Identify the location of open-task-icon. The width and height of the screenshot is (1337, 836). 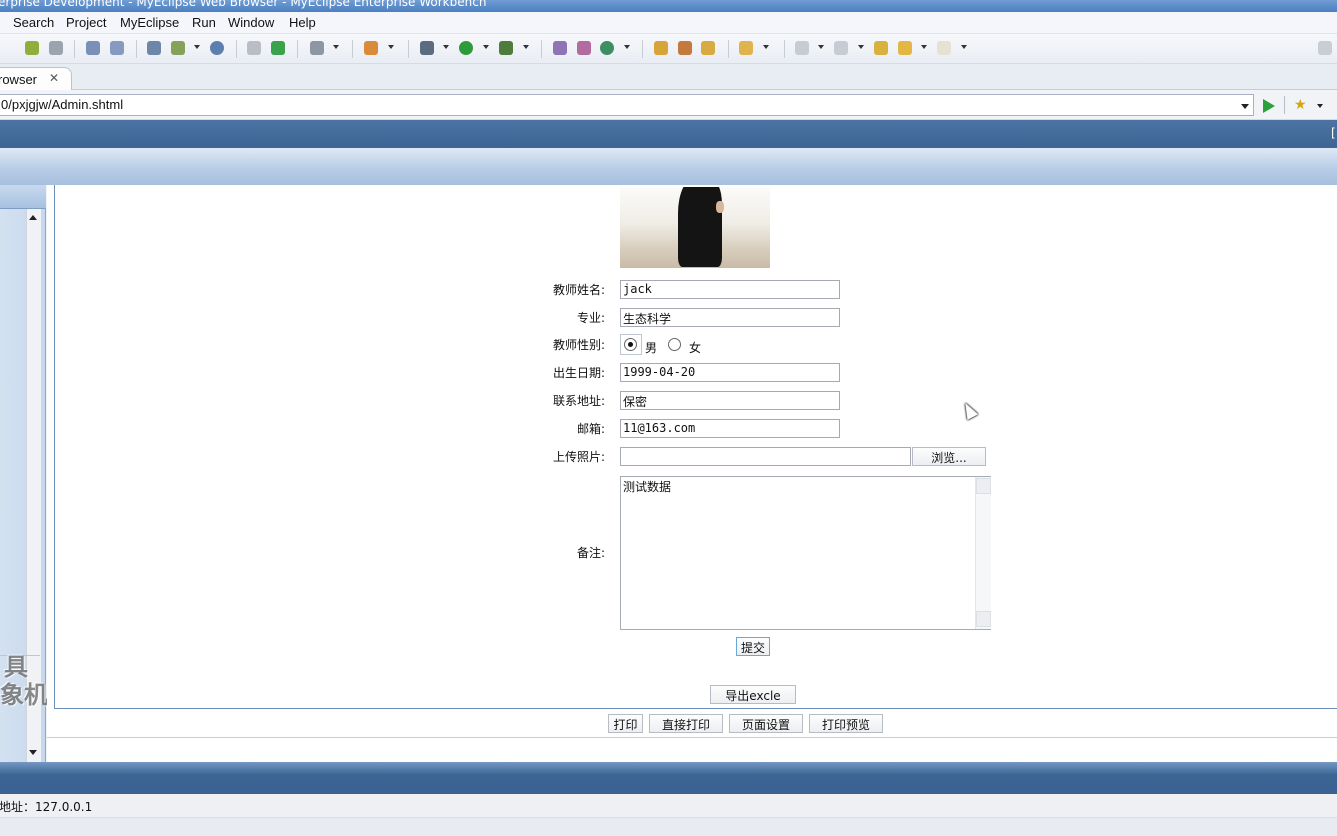
(685, 48).